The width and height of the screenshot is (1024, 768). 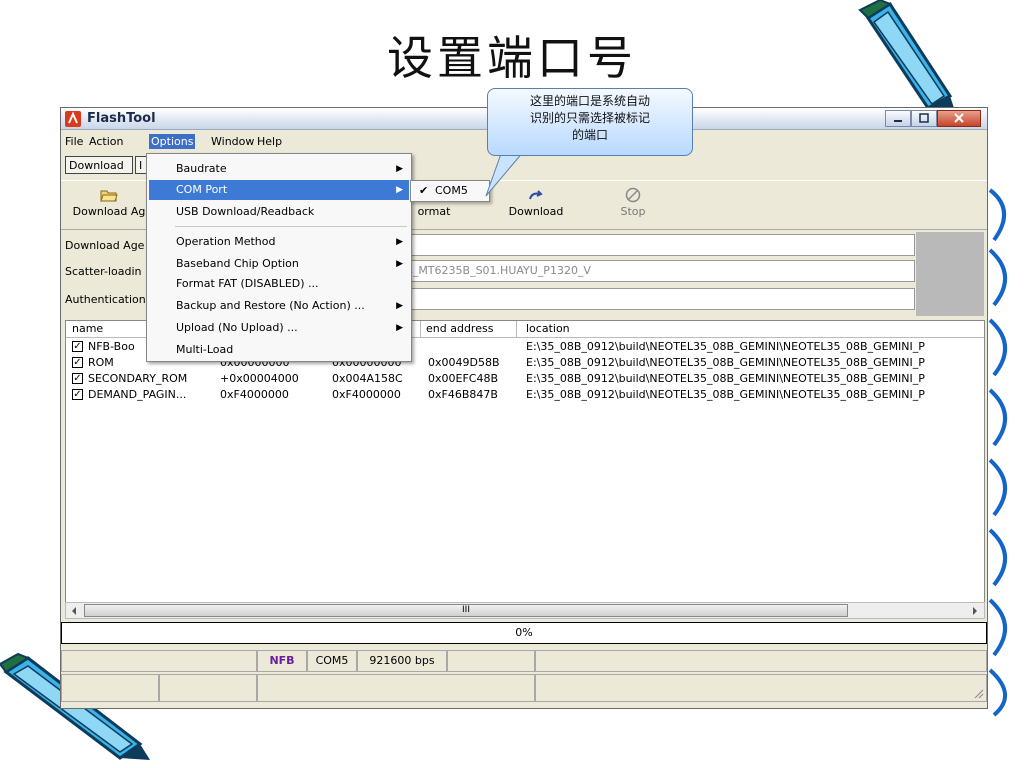 I want to click on maximize-icon, so click(x=924, y=118).